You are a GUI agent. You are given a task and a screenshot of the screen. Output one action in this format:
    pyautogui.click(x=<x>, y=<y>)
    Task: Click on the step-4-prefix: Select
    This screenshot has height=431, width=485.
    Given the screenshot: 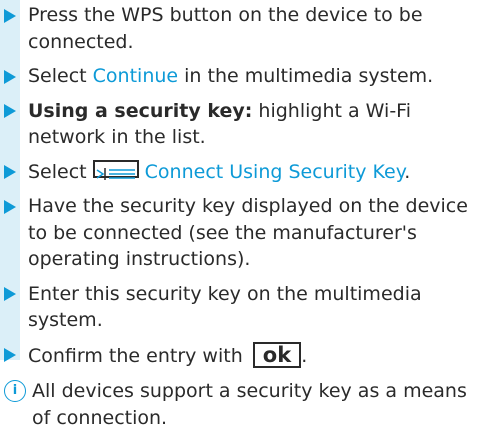 What is the action you would take?
    pyautogui.click(x=60, y=171)
    